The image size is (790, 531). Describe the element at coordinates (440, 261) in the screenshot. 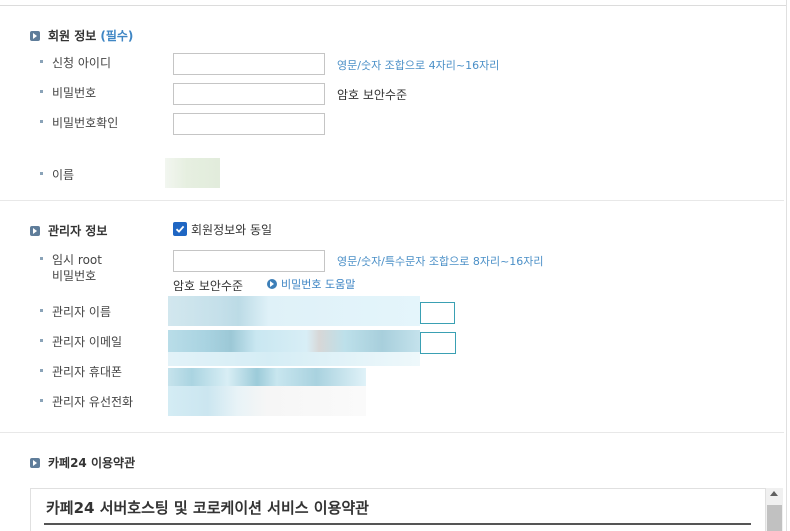

I see `temp-root-hint: 영문/숫자/특수문자 조합으로 8자리~16자리` at that location.